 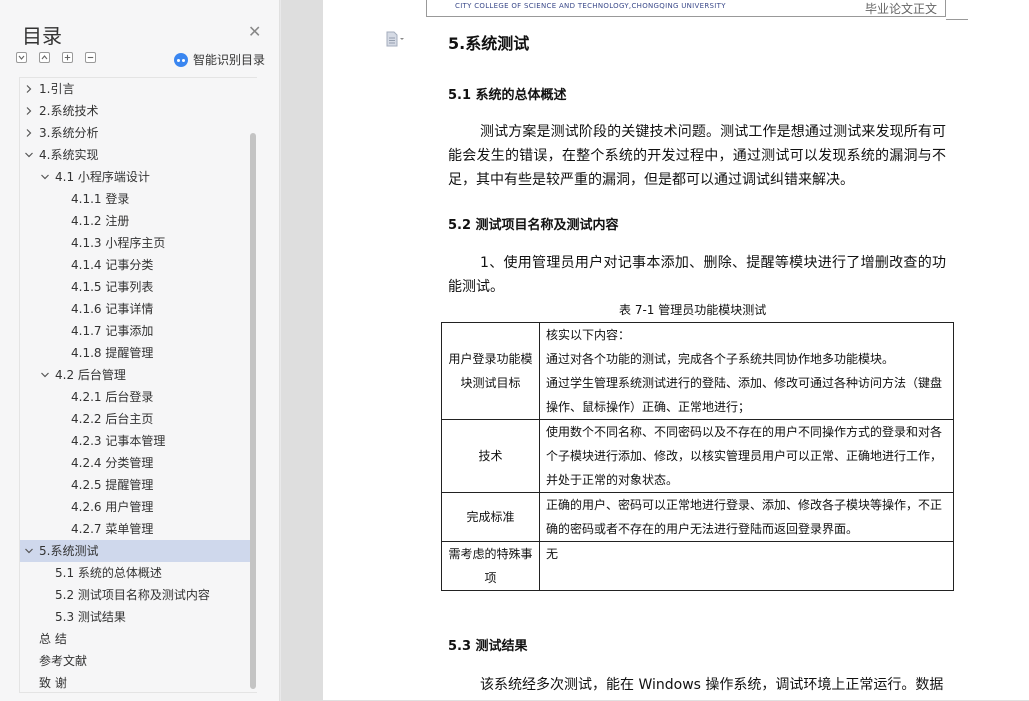 What do you see at coordinates (112, 309) in the screenshot?
I see `toc-item-label: 4.1.6 记事详情` at bounding box center [112, 309].